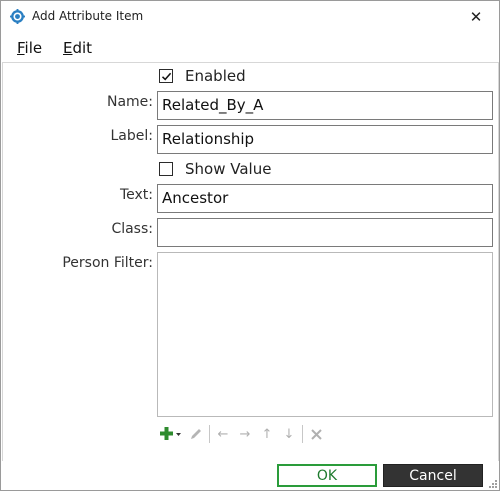 The image size is (500, 491). I want to click on move-left-button: ←, so click(223, 434).